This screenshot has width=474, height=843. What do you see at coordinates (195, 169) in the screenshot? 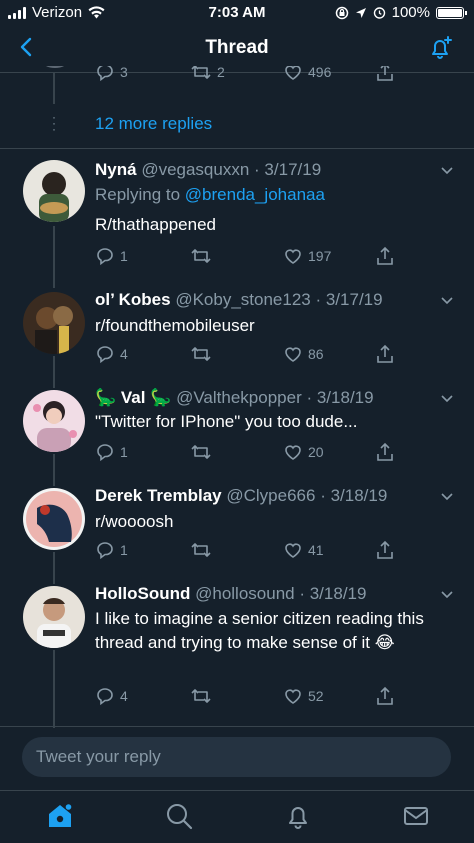
I see `handle: @vegasquxxn` at bounding box center [195, 169].